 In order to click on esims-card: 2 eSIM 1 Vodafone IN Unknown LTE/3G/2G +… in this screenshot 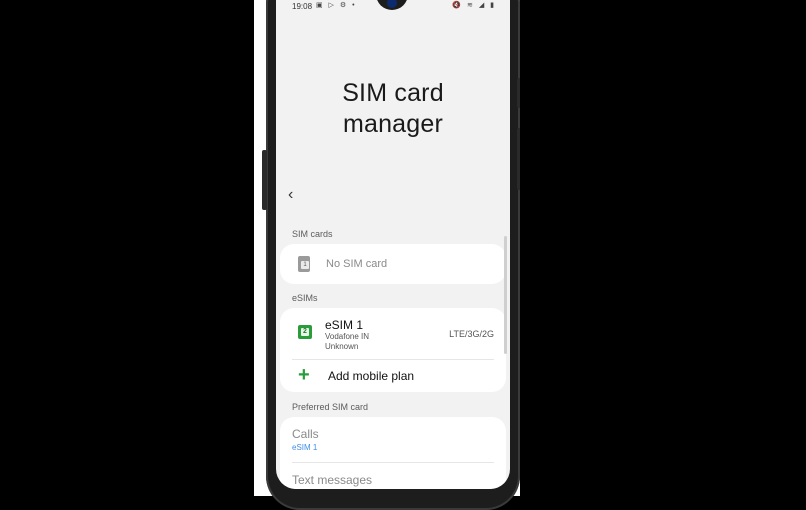, I will do `click(393, 350)`.